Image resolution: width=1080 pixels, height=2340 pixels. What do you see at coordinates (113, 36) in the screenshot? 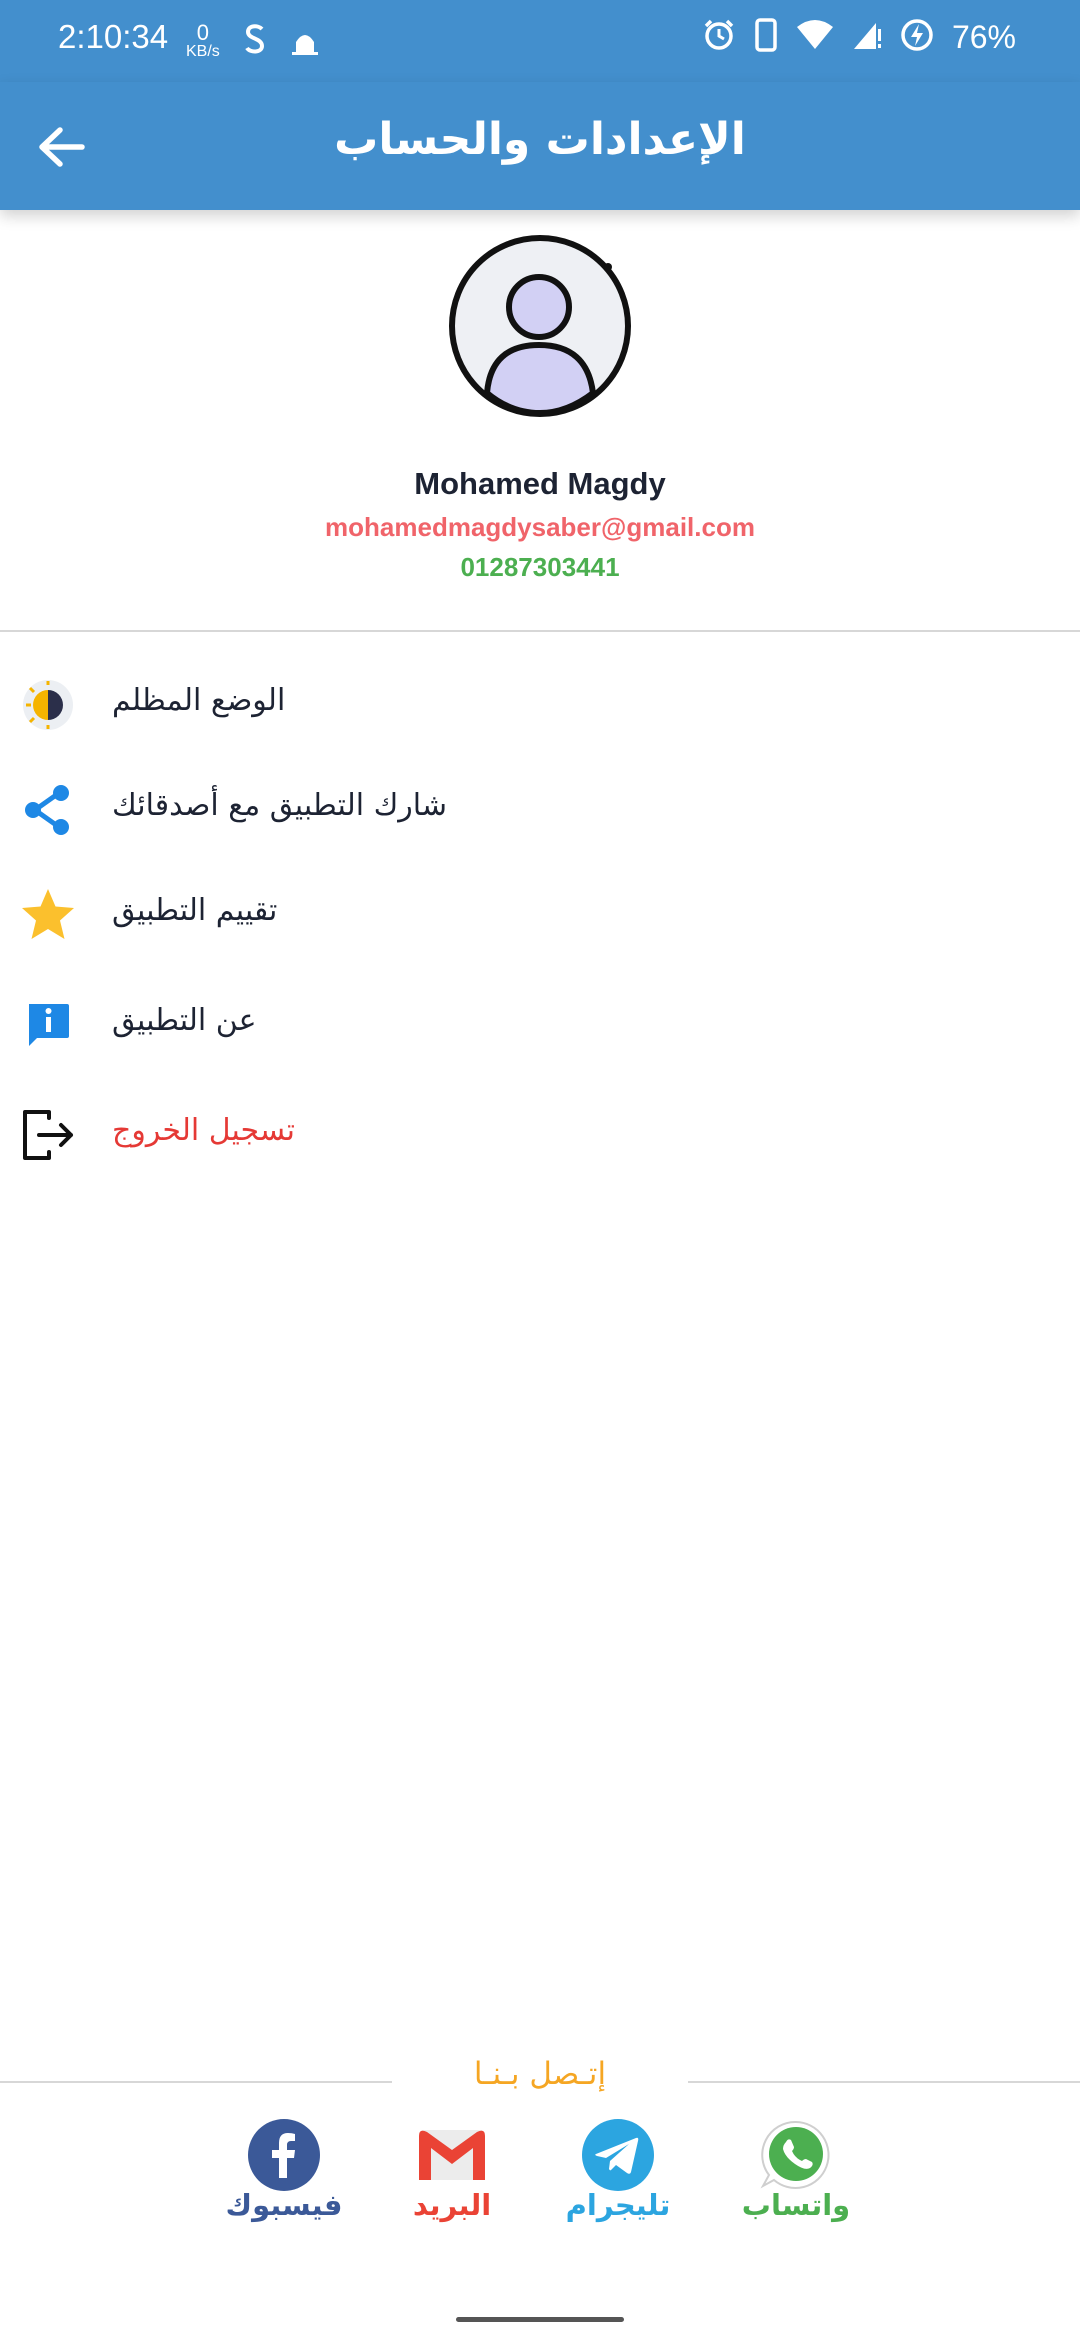
I see `status-time: 2:10:34` at bounding box center [113, 36].